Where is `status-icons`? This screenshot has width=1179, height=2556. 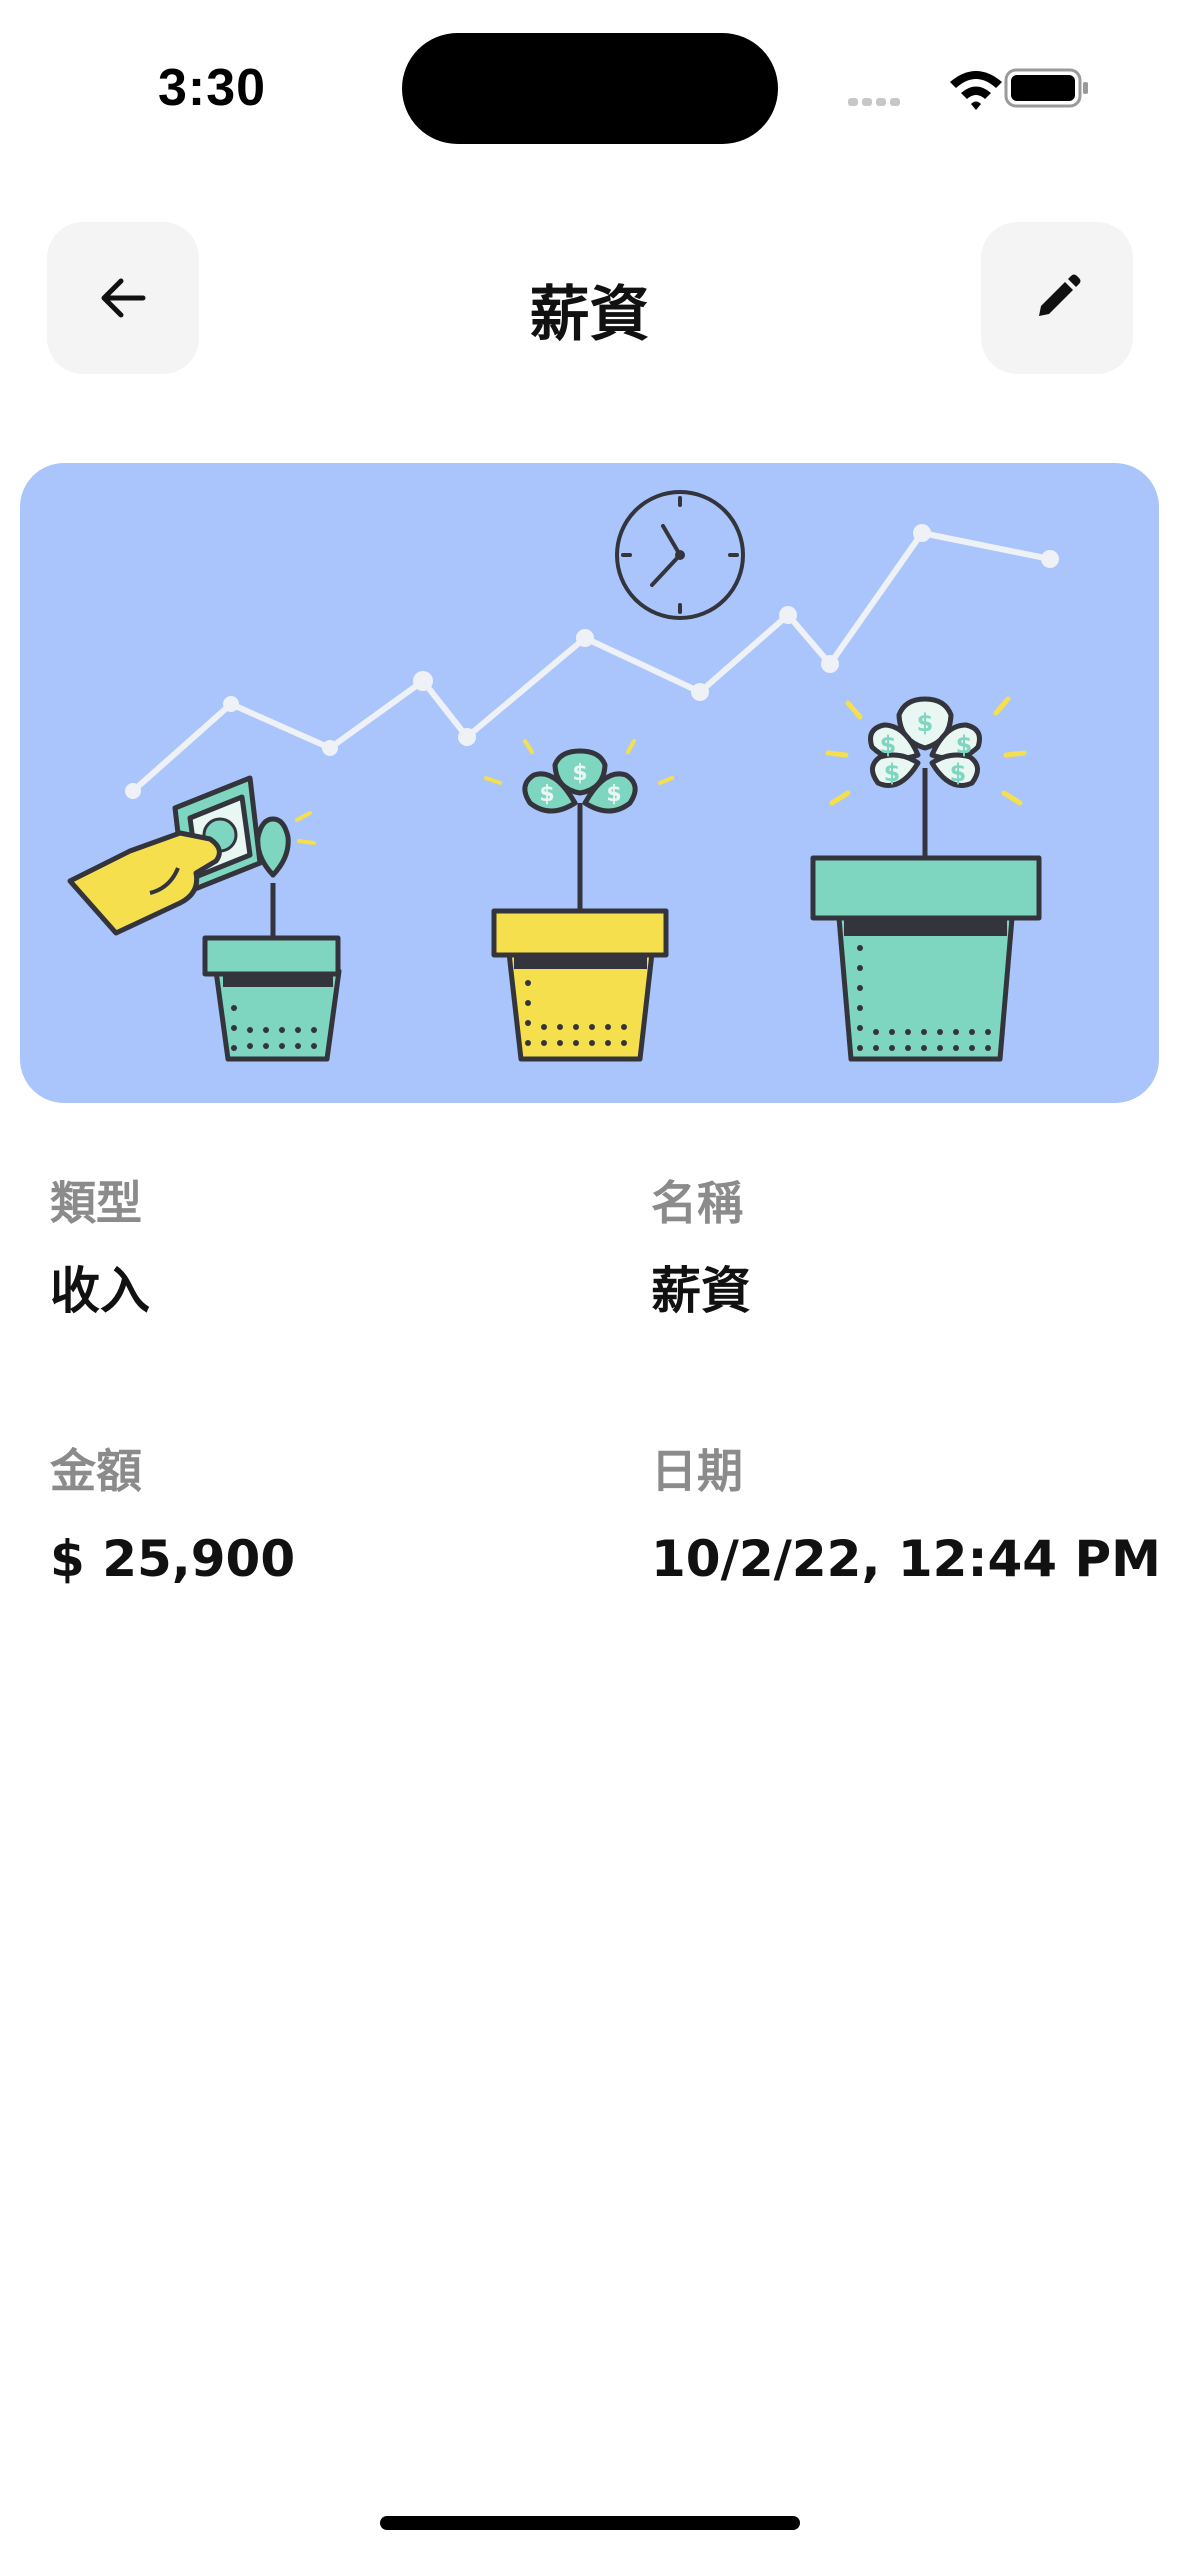 status-icons is located at coordinates (968, 89).